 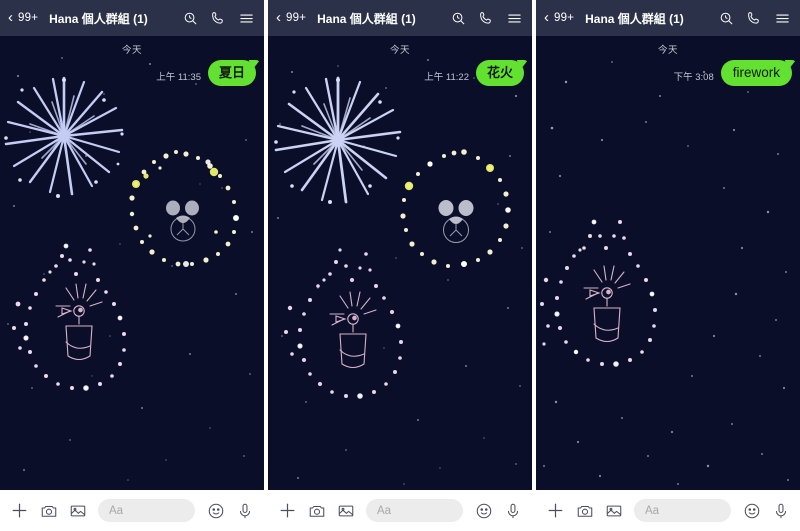 I want to click on message-row: 上午 11:22 花火, so click(x=474, y=73).